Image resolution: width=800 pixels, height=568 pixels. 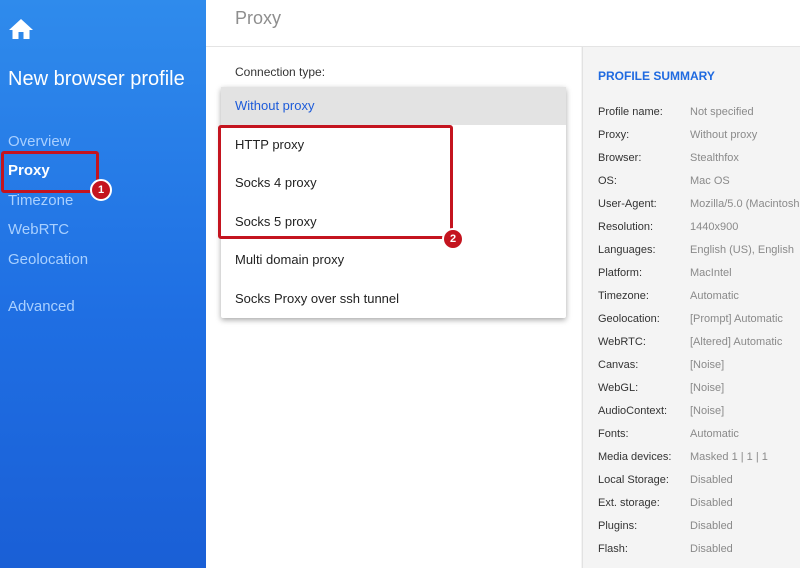 What do you see at coordinates (613, 434) in the screenshot?
I see `summary-key: Fonts:` at bounding box center [613, 434].